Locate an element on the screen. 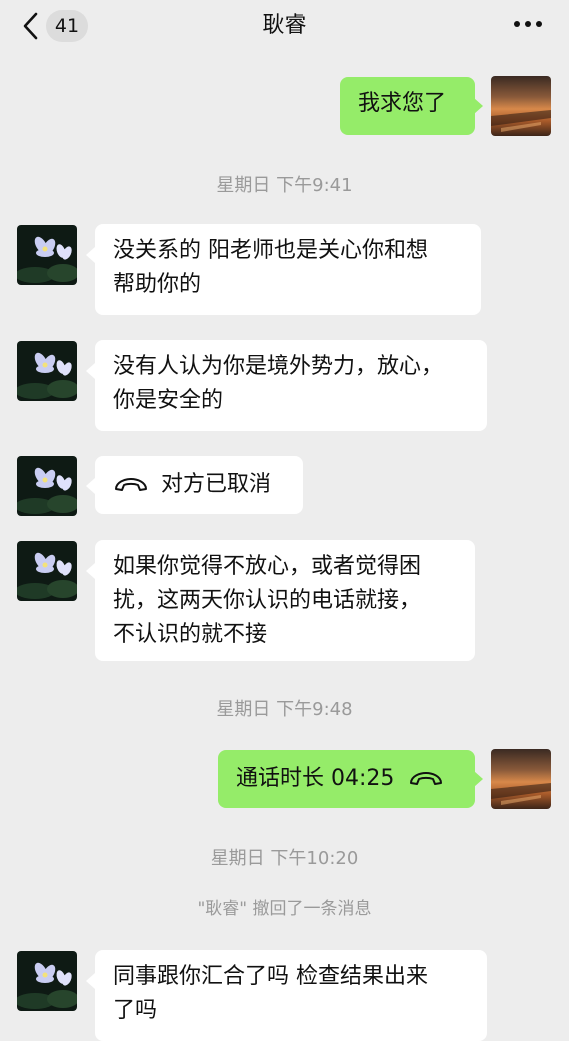 The height and width of the screenshot is (1041, 569). call-bubble-duration: 通话时长 04:25 is located at coordinates (346, 779).